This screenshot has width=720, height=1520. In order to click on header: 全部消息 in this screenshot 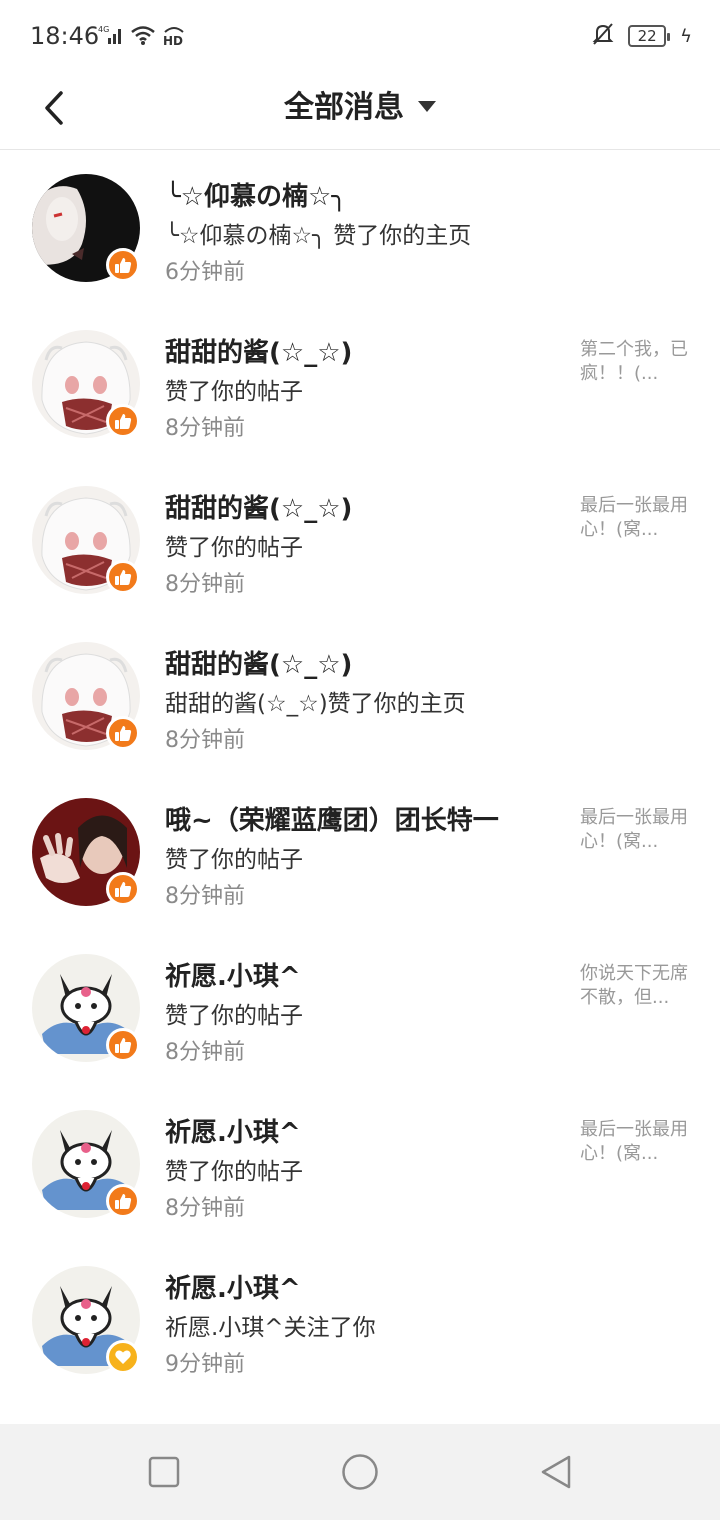, I will do `click(360, 111)`.